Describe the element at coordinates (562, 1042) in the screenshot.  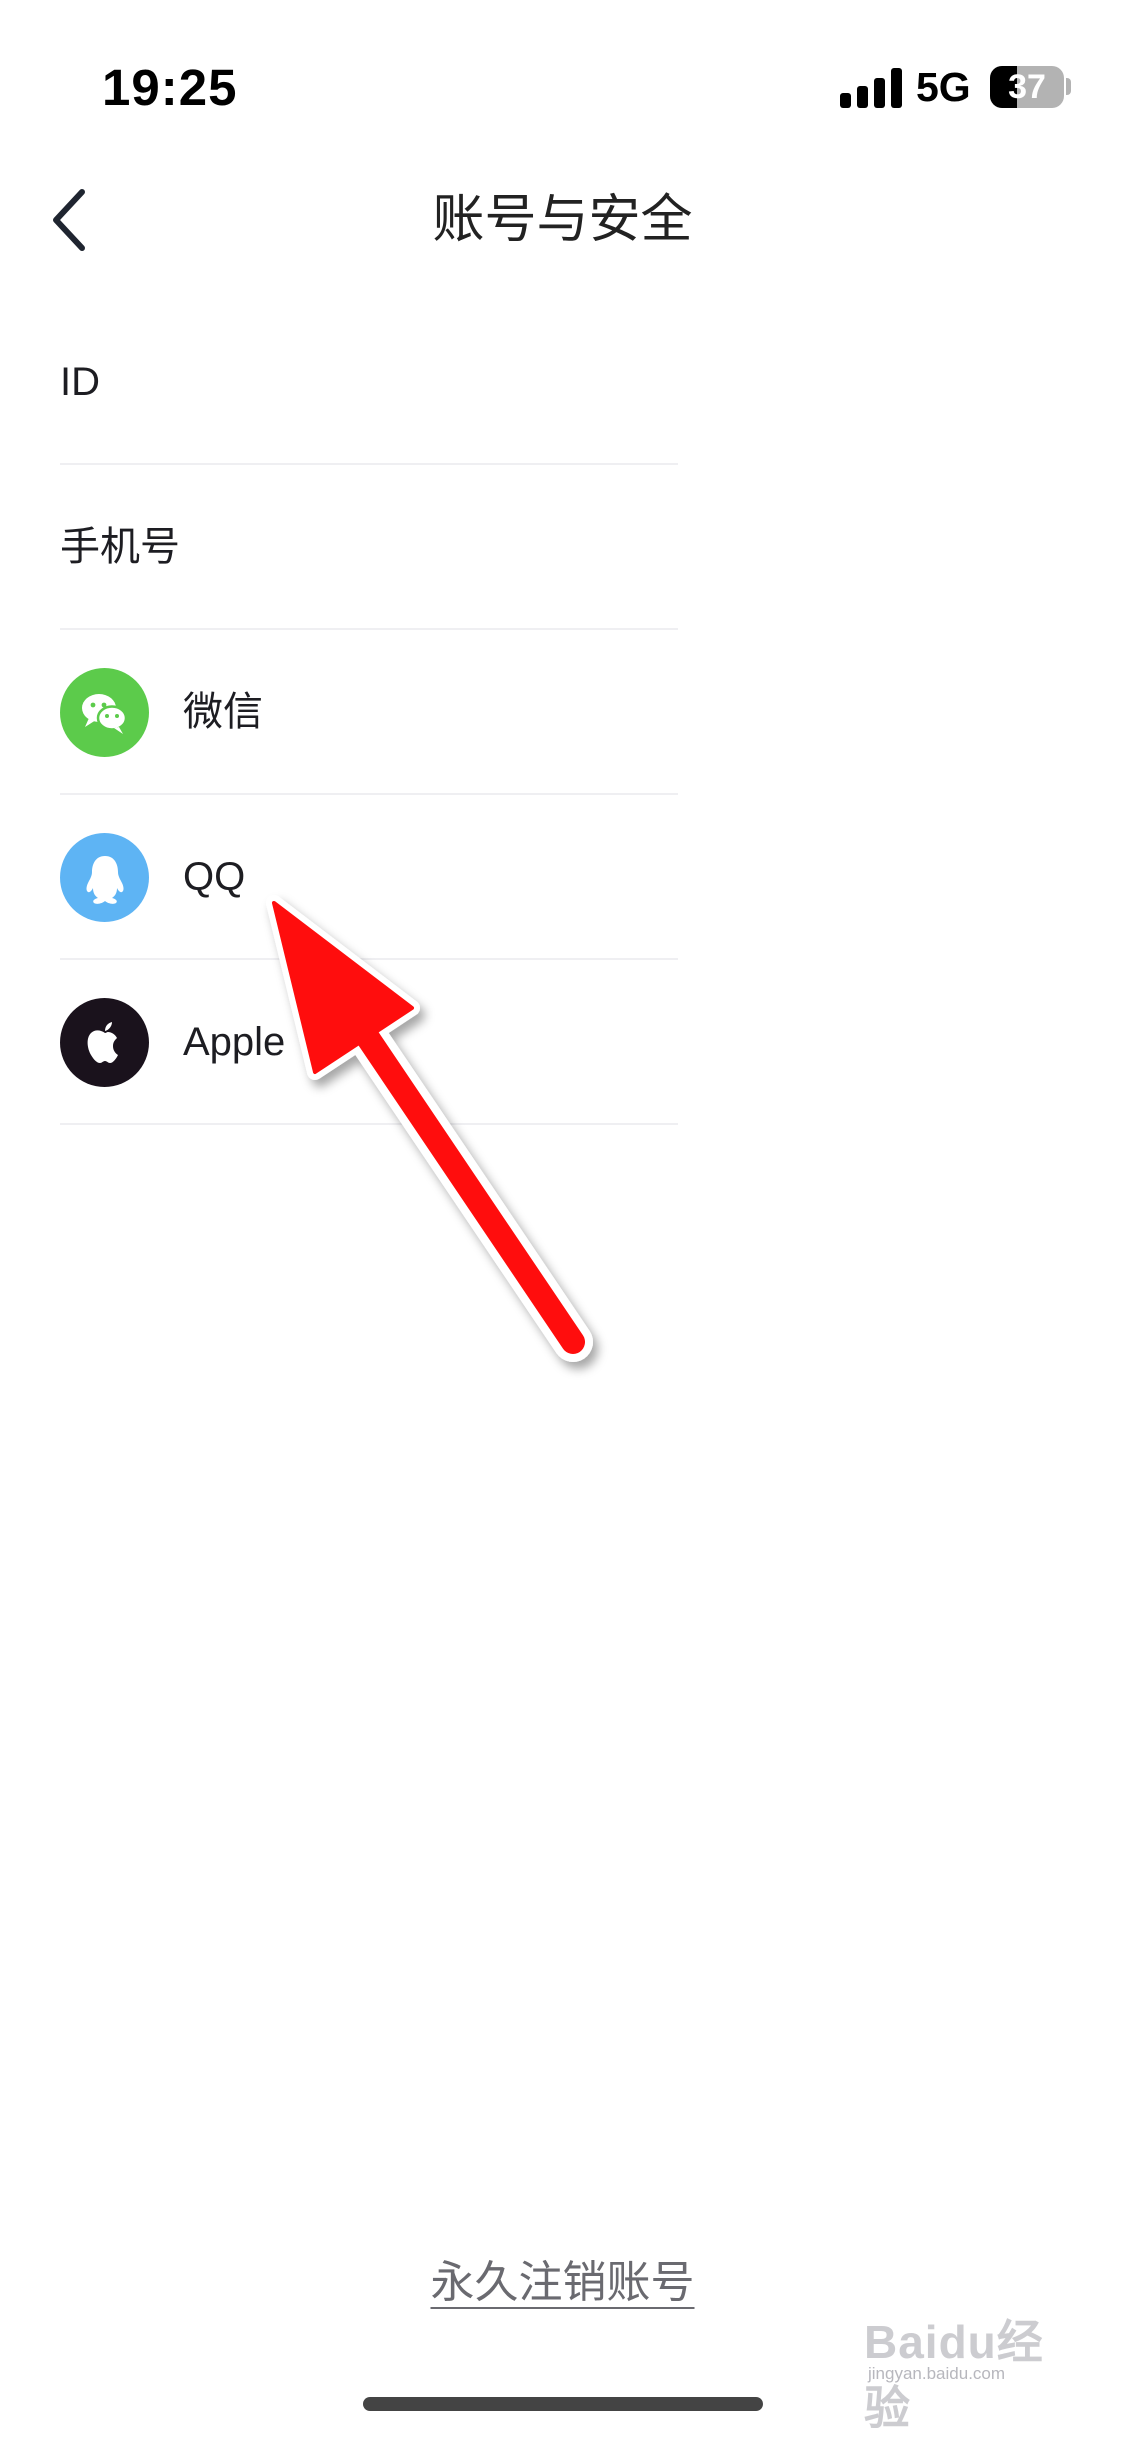
I see `settings-row-apple: Apple` at that location.